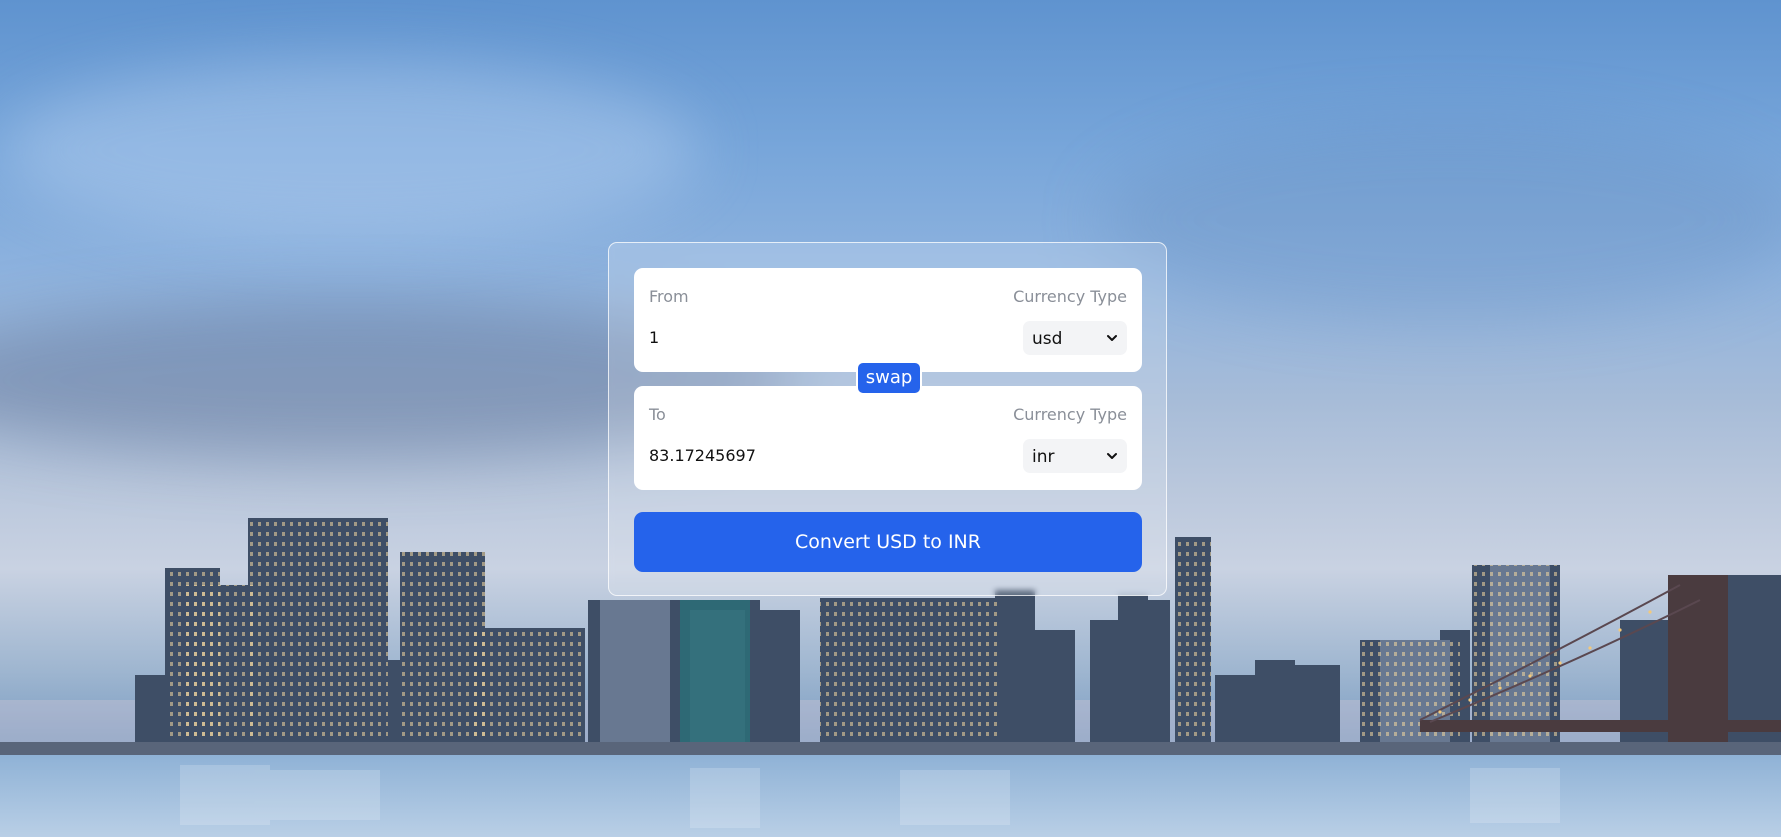 Image resolution: width=1781 pixels, height=837 pixels. What do you see at coordinates (654, 337) in the screenshot?
I see `from-amount-input: 1` at bounding box center [654, 337].